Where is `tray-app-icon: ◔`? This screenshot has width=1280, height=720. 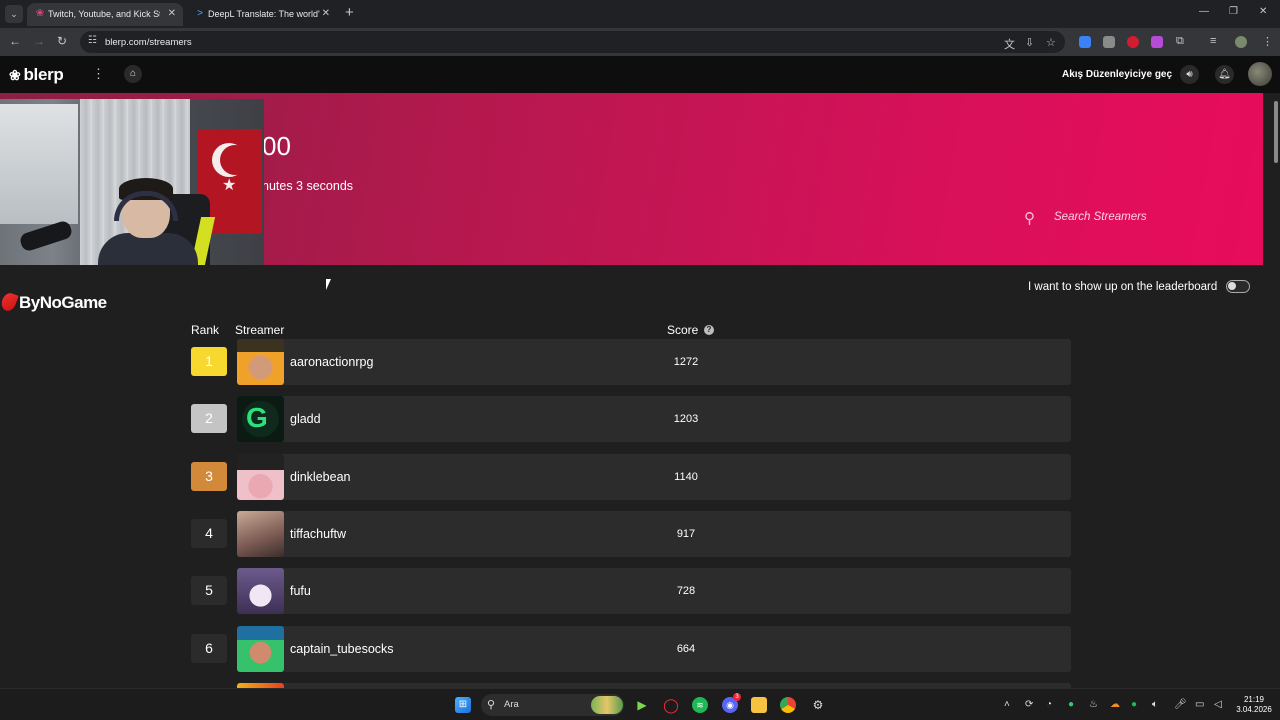
tray-app-icon: ◔ is located at coordinates (1049, 704).